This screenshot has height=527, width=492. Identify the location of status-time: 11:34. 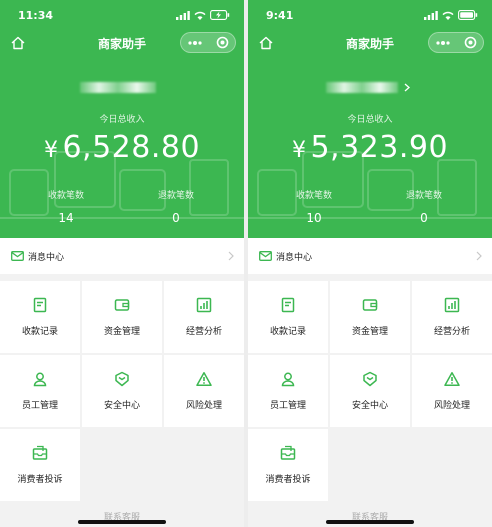
(36, 15).